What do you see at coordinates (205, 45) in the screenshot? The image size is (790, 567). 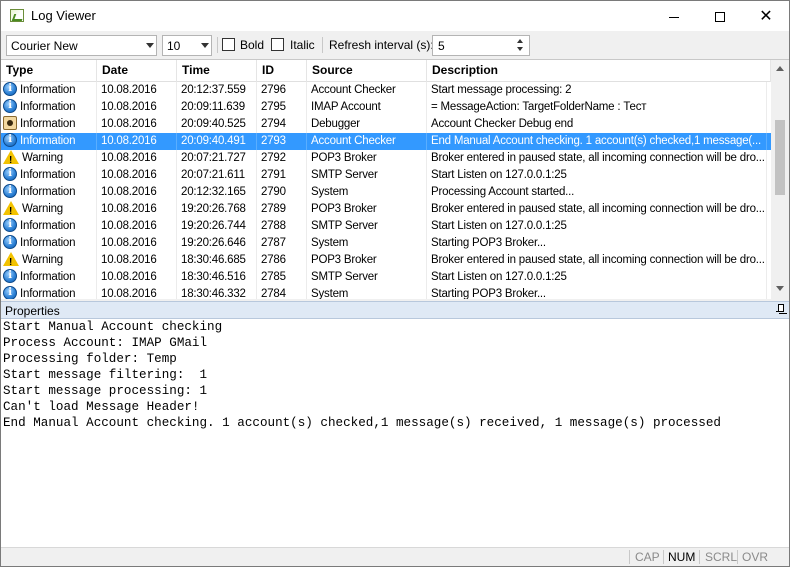 I see `chevron-down-icon` at bounding box center [205, 45].